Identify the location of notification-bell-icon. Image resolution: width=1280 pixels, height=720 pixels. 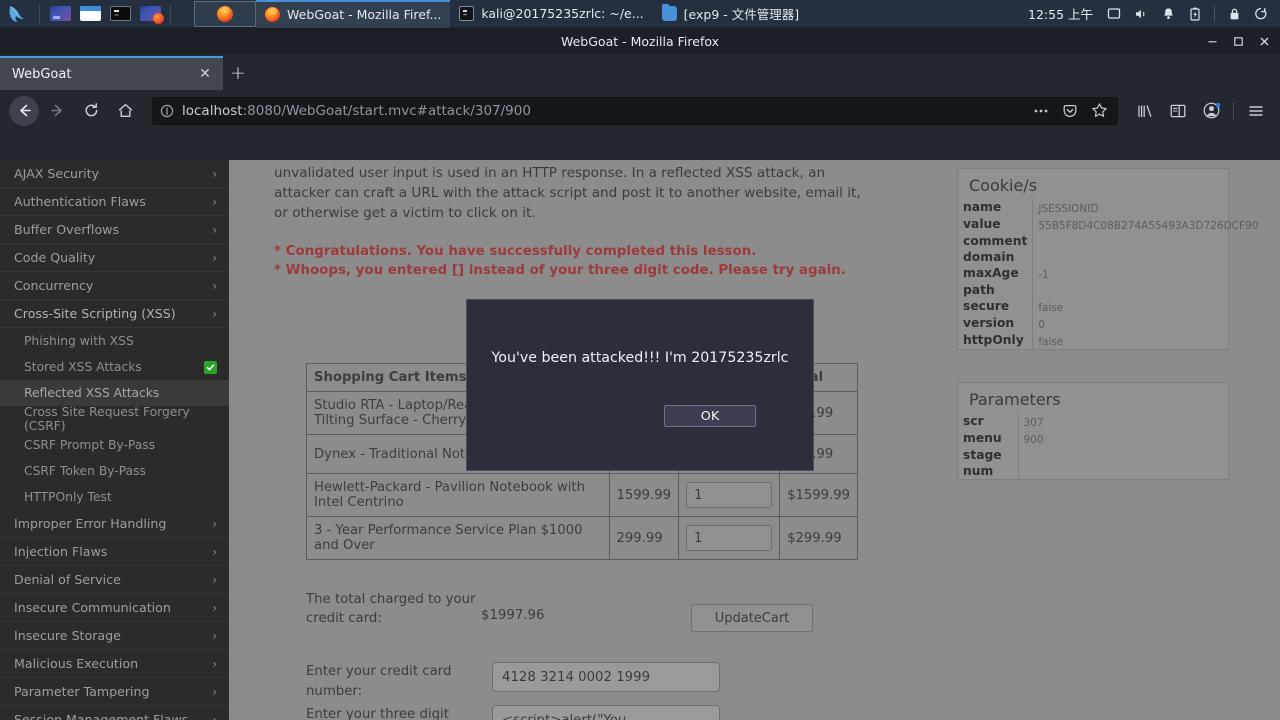
(1168, 14).